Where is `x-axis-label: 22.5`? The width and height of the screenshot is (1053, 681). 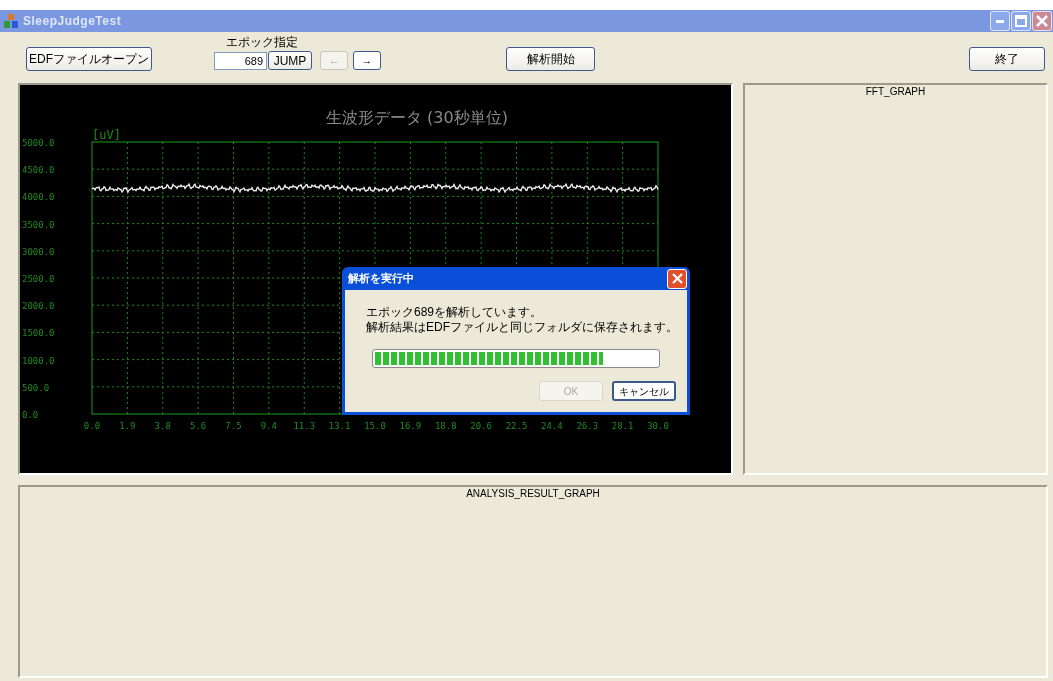 x-axis-label: 22.5 is located at coordinates (516, 426).